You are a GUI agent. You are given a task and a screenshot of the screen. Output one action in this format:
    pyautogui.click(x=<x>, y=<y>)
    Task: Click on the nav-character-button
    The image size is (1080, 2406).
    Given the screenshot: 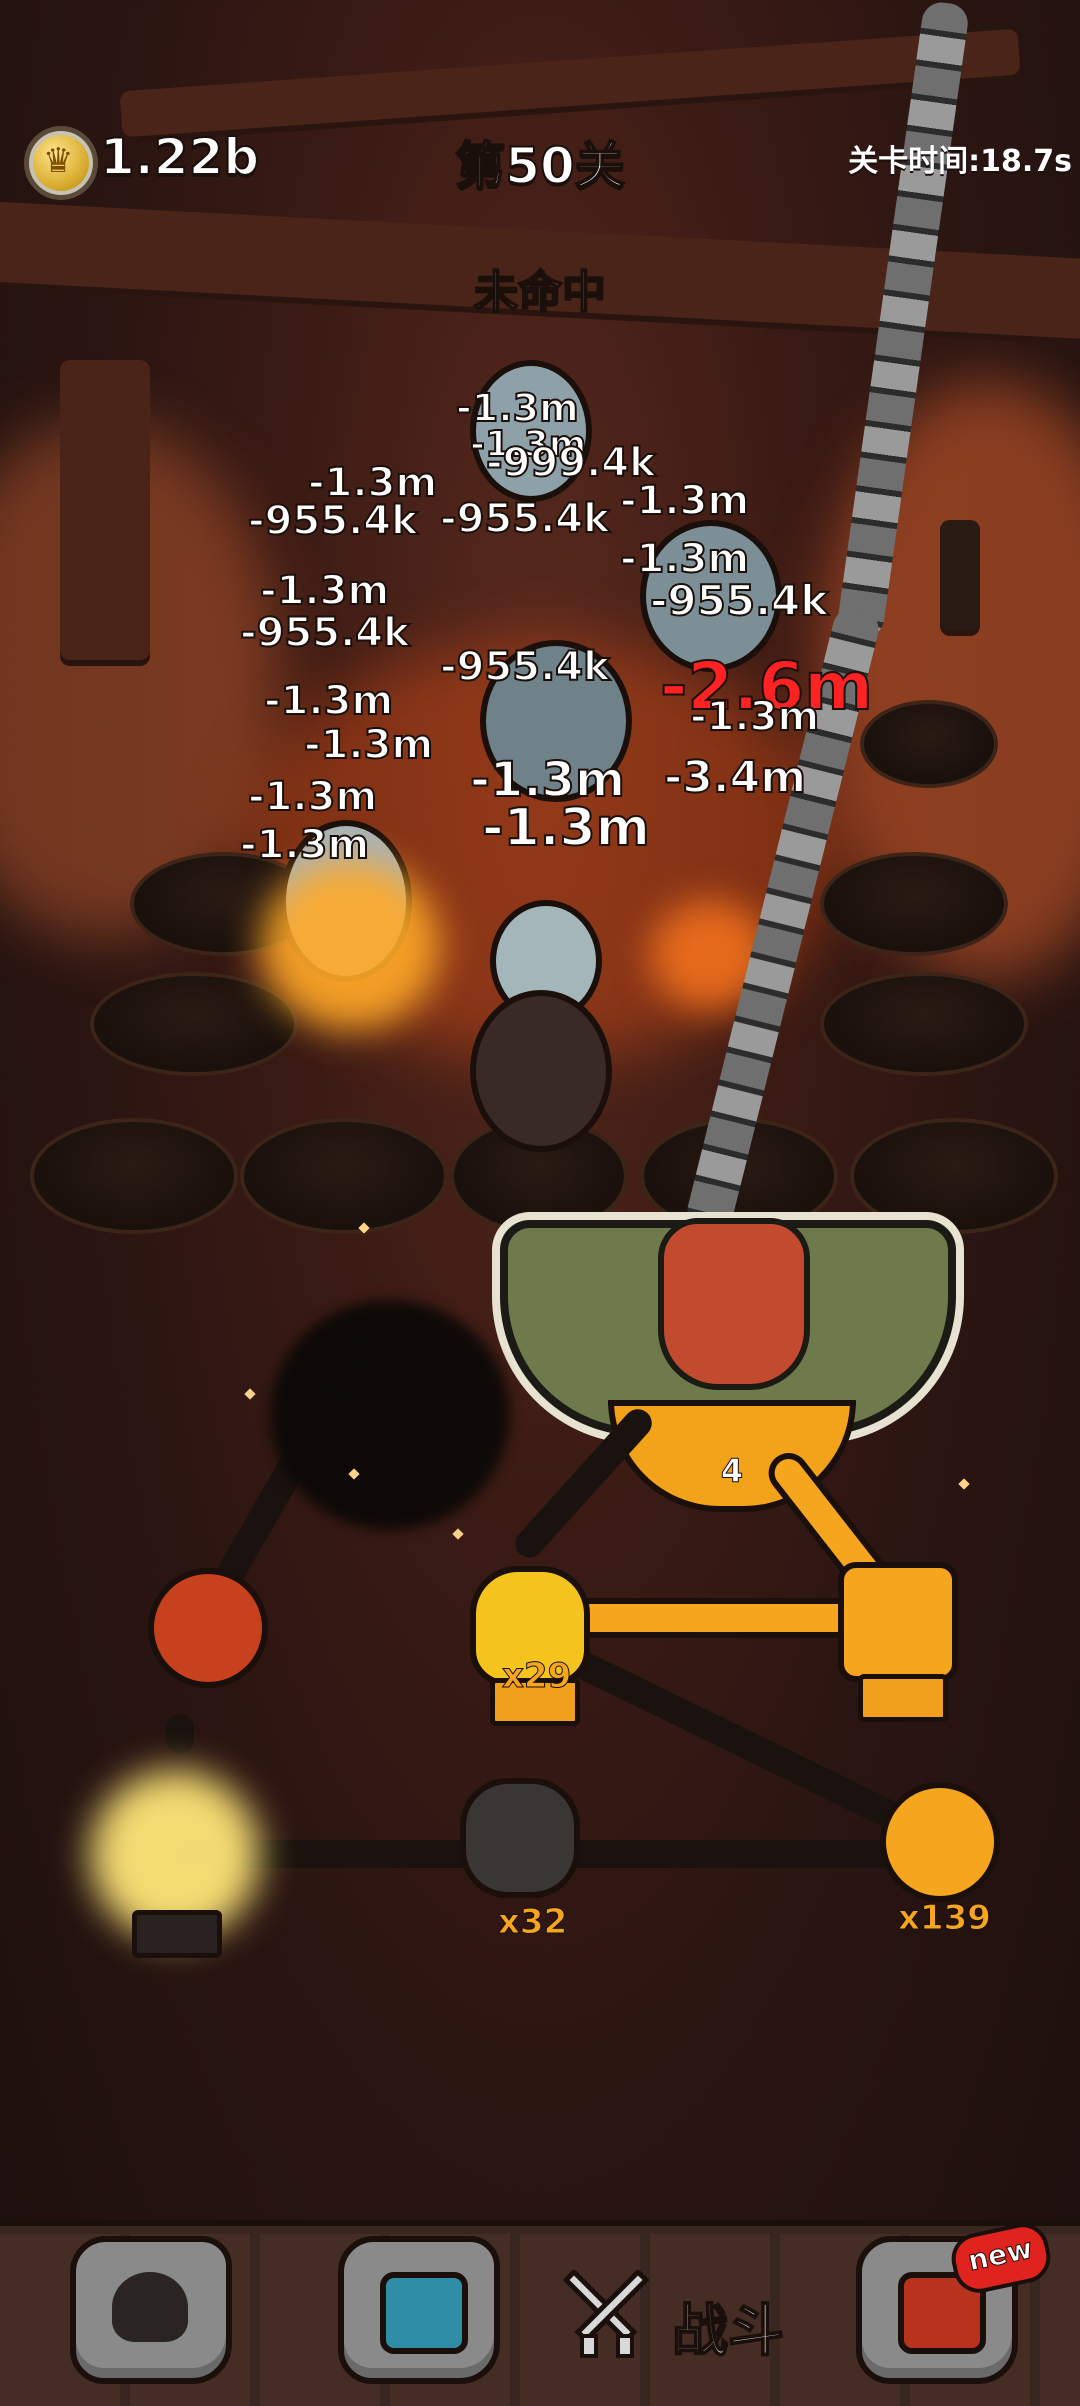 What is the action you would take?
    pyautogui.click(x=151, y=2310)
    